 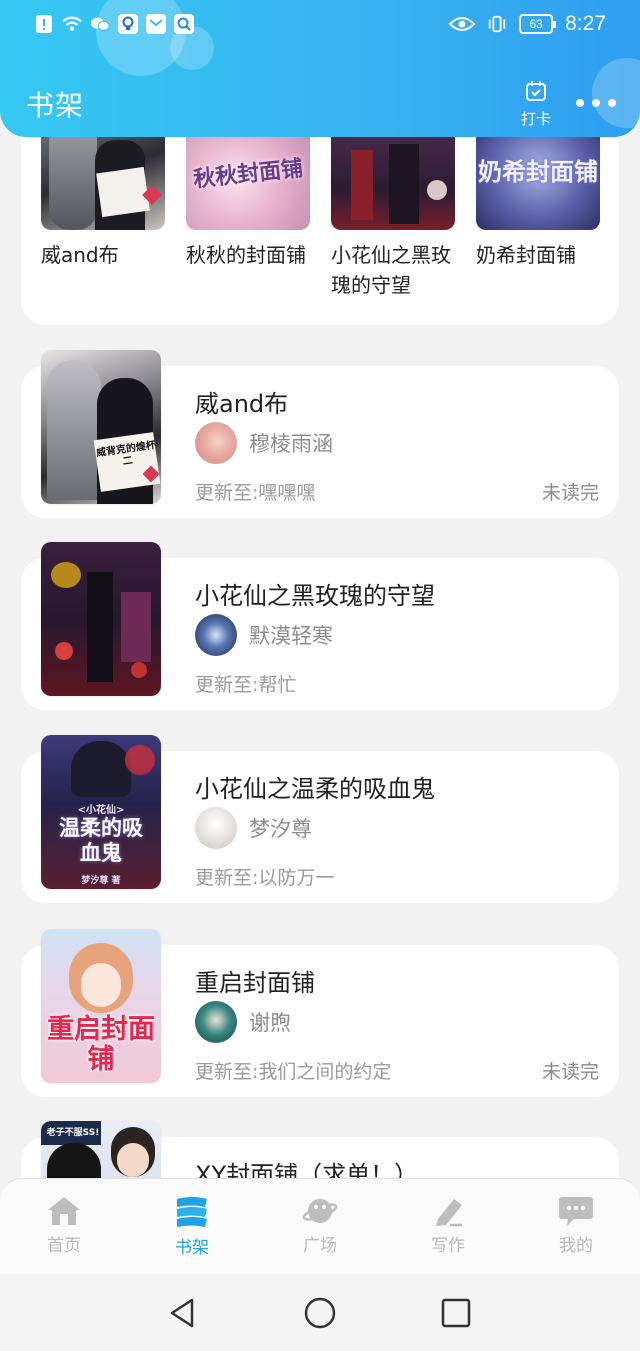 What do you see at coordinates (320, 1013) in the screenshot?
I see `book-card: 重启封面铺 重启封面铺 谢煦 更新至:我们之间的约定 未读完` at bounding box center [320, 1013].